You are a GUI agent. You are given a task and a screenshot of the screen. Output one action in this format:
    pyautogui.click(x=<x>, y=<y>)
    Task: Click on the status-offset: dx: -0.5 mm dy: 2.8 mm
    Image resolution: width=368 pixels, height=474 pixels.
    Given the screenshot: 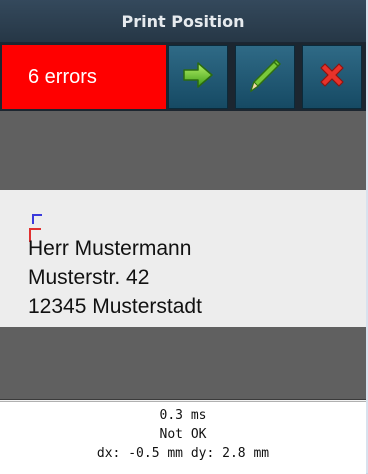 What is the action you would take?
    pyautogui.click(x=183, y=453)
    